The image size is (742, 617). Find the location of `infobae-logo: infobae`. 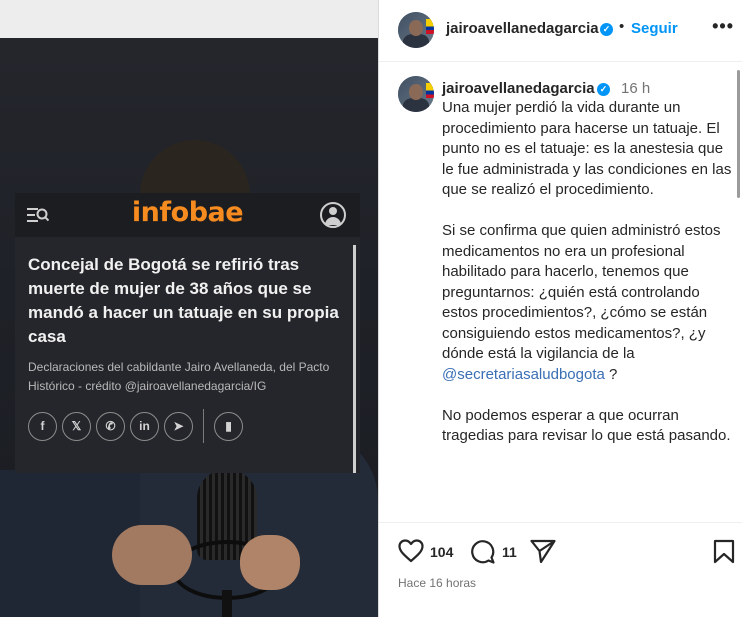

infobae-logo: infobae is located at coordinates (187, 212).